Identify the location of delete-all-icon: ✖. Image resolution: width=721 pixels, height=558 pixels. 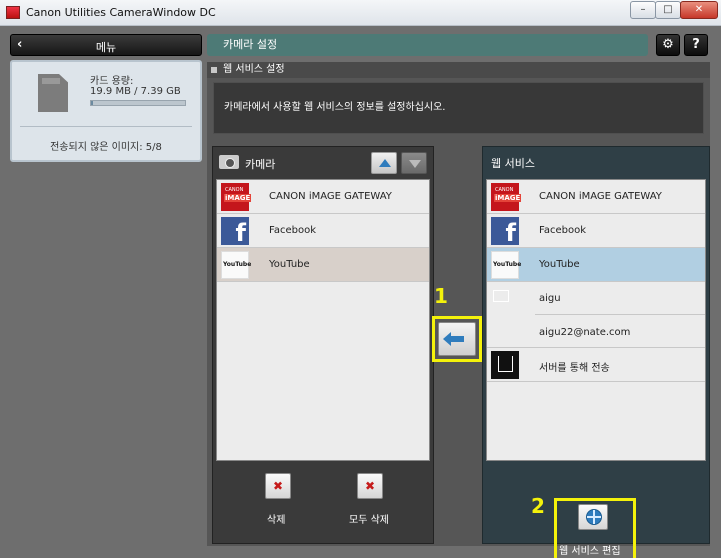
(370, 486).